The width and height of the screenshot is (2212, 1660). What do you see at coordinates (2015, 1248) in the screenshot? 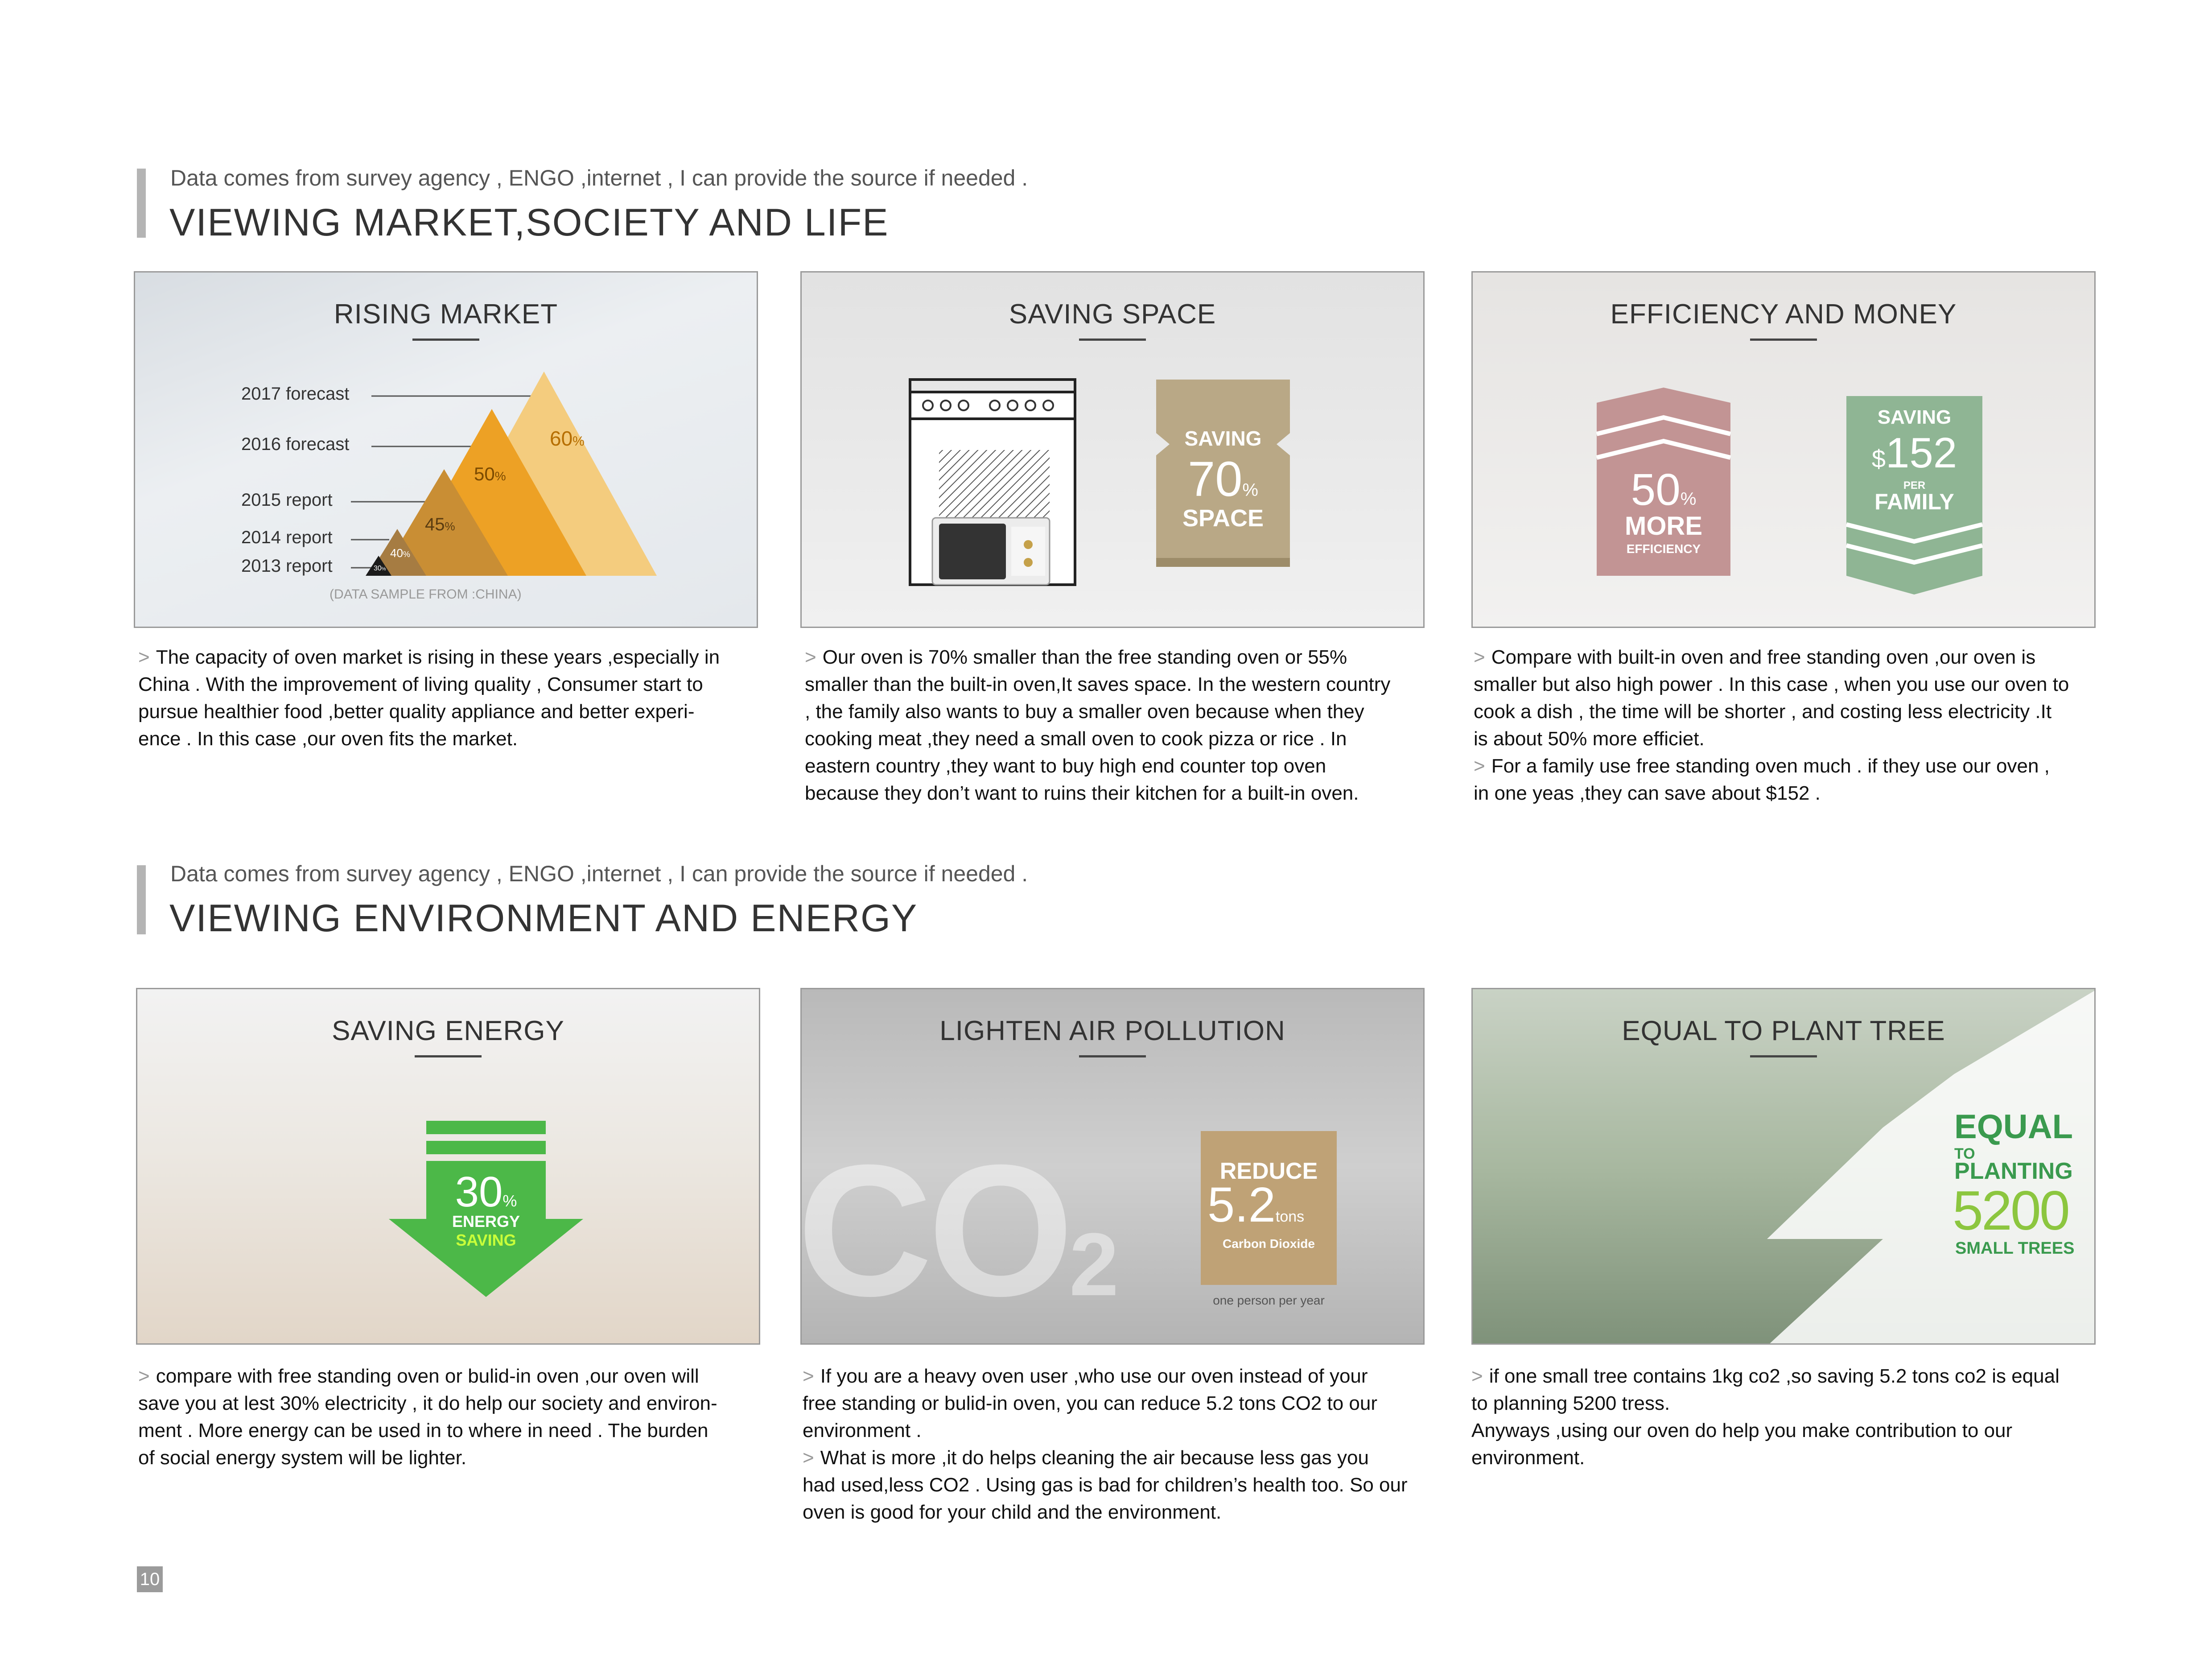
I see `tree-small-trees: SMALL TREES` at bounding box center [2015, 1248].